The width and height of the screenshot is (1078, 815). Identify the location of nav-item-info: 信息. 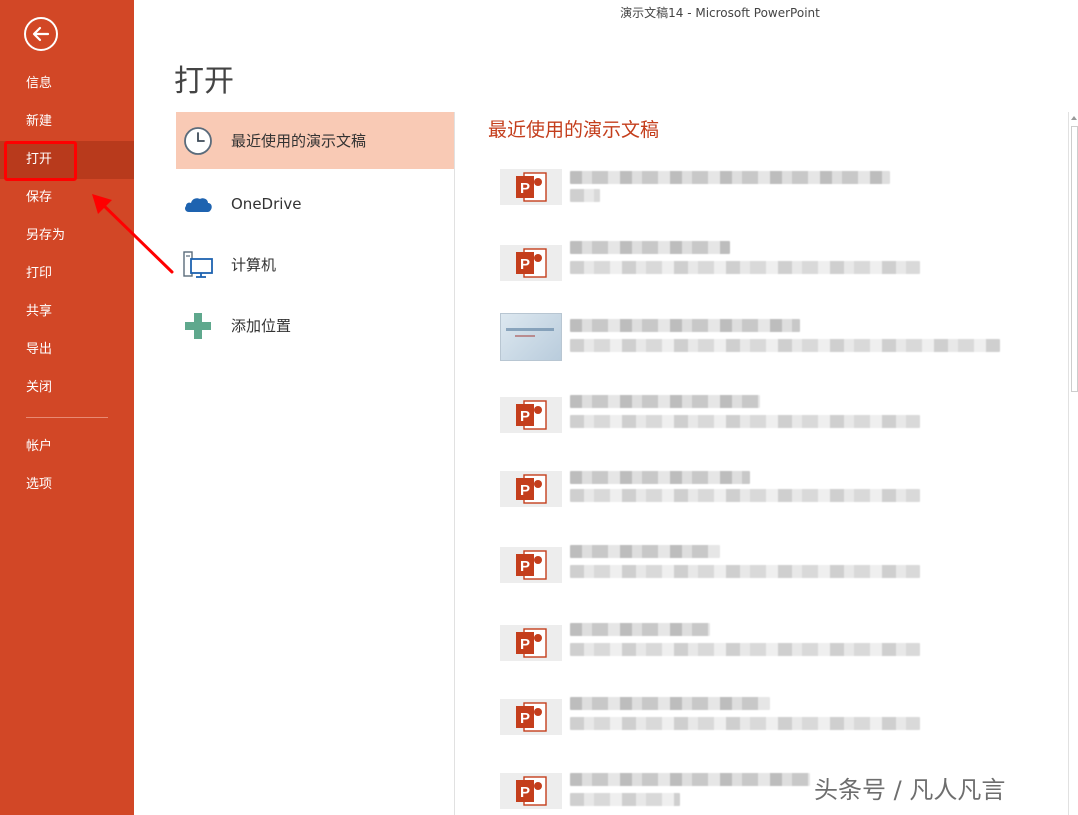
(67, 84).